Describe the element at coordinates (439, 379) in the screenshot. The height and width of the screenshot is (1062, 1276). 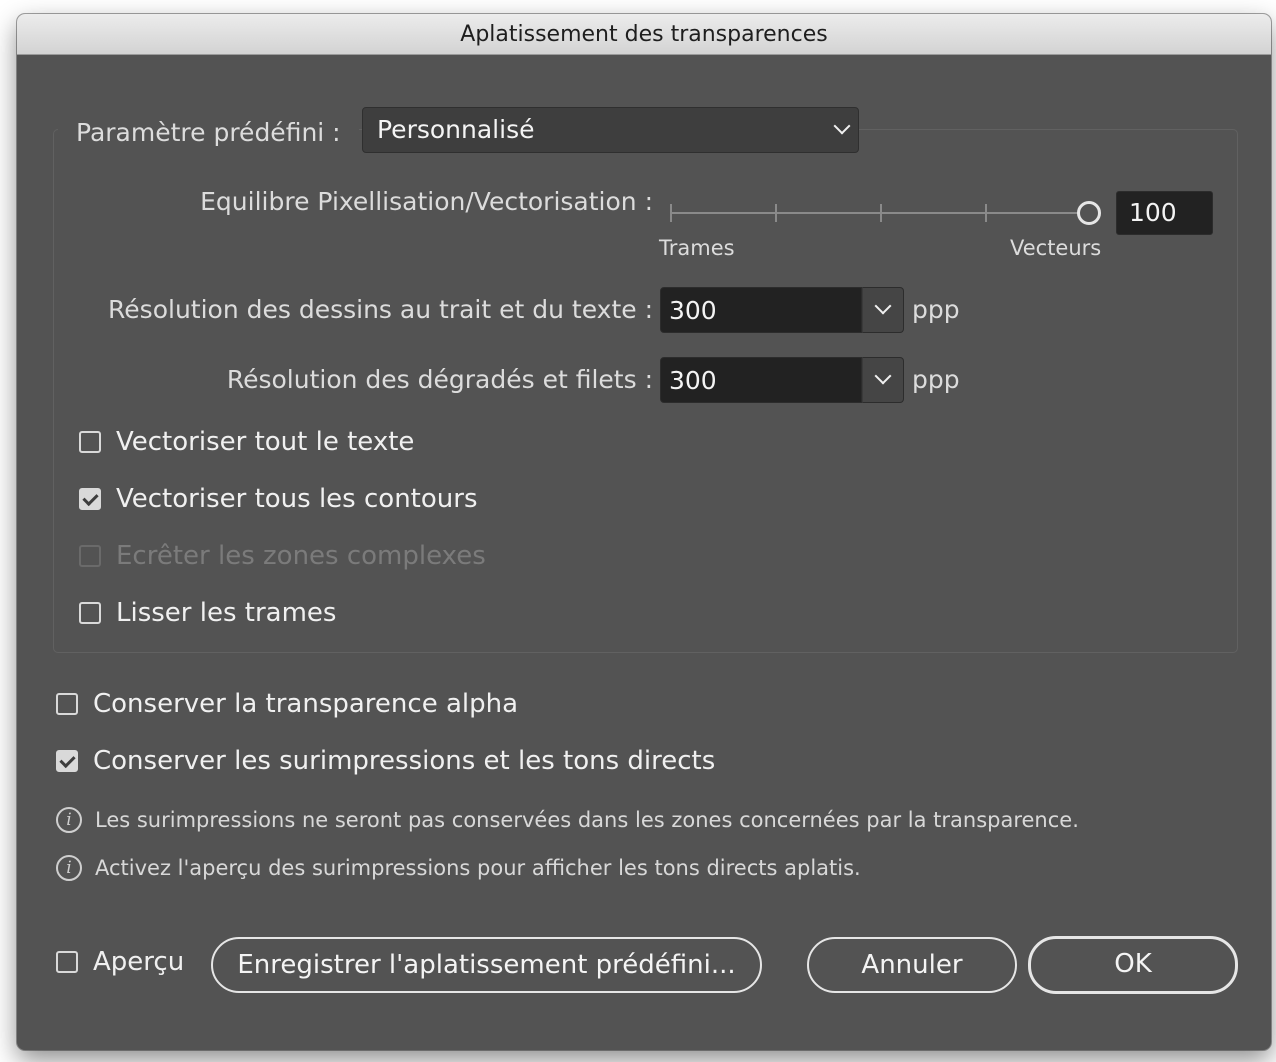
I see `gradient-resolution-label: Résolution des dégradés et filets :` at that location.